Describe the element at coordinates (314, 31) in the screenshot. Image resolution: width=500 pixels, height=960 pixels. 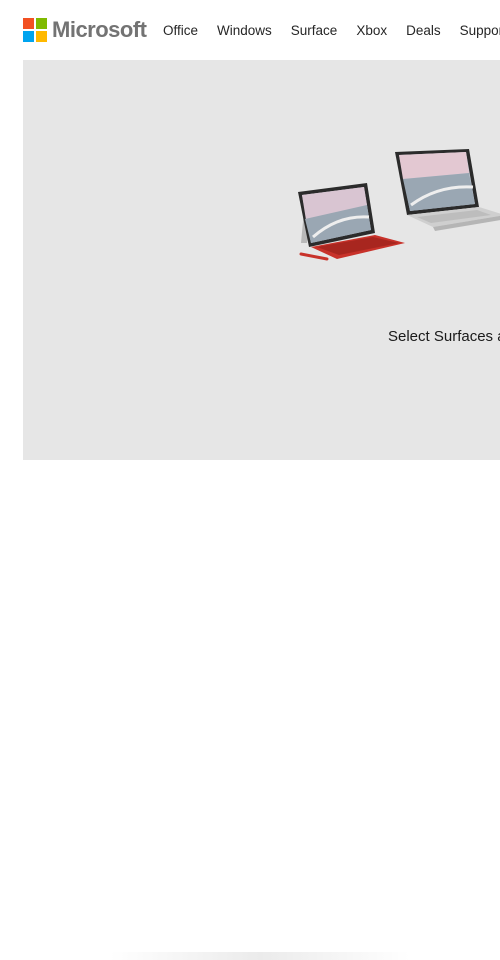
I see `nav-item-surface: Surface` at that location.